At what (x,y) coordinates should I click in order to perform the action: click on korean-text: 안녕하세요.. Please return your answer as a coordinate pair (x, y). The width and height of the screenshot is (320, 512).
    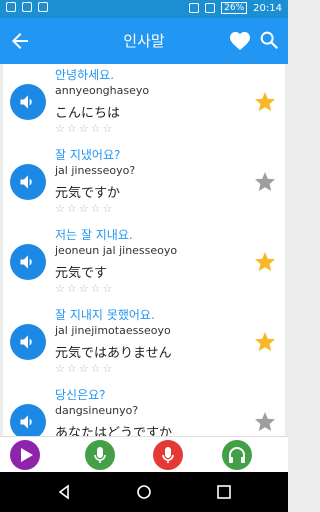
    Looking at the image, I should click on (85, 75).